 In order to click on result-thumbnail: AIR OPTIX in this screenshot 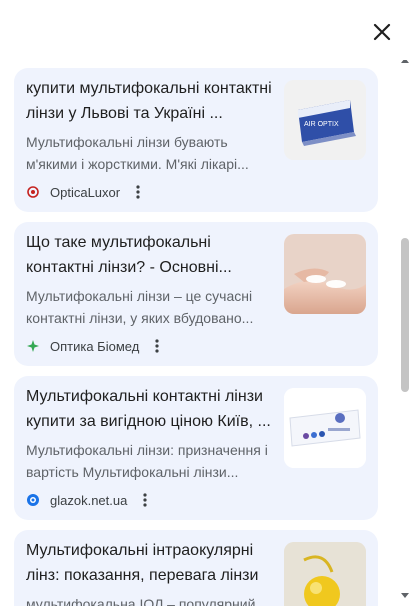, I will do `click(325, 120)`.